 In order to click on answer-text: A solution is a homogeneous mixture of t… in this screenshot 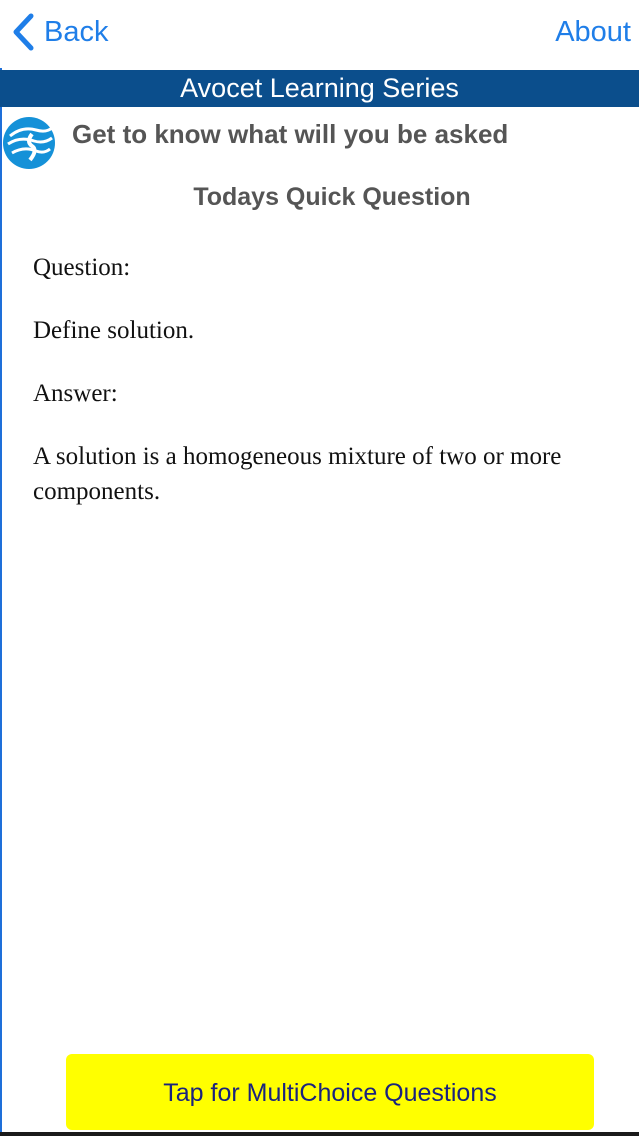, I will do `click(297, 474)`.